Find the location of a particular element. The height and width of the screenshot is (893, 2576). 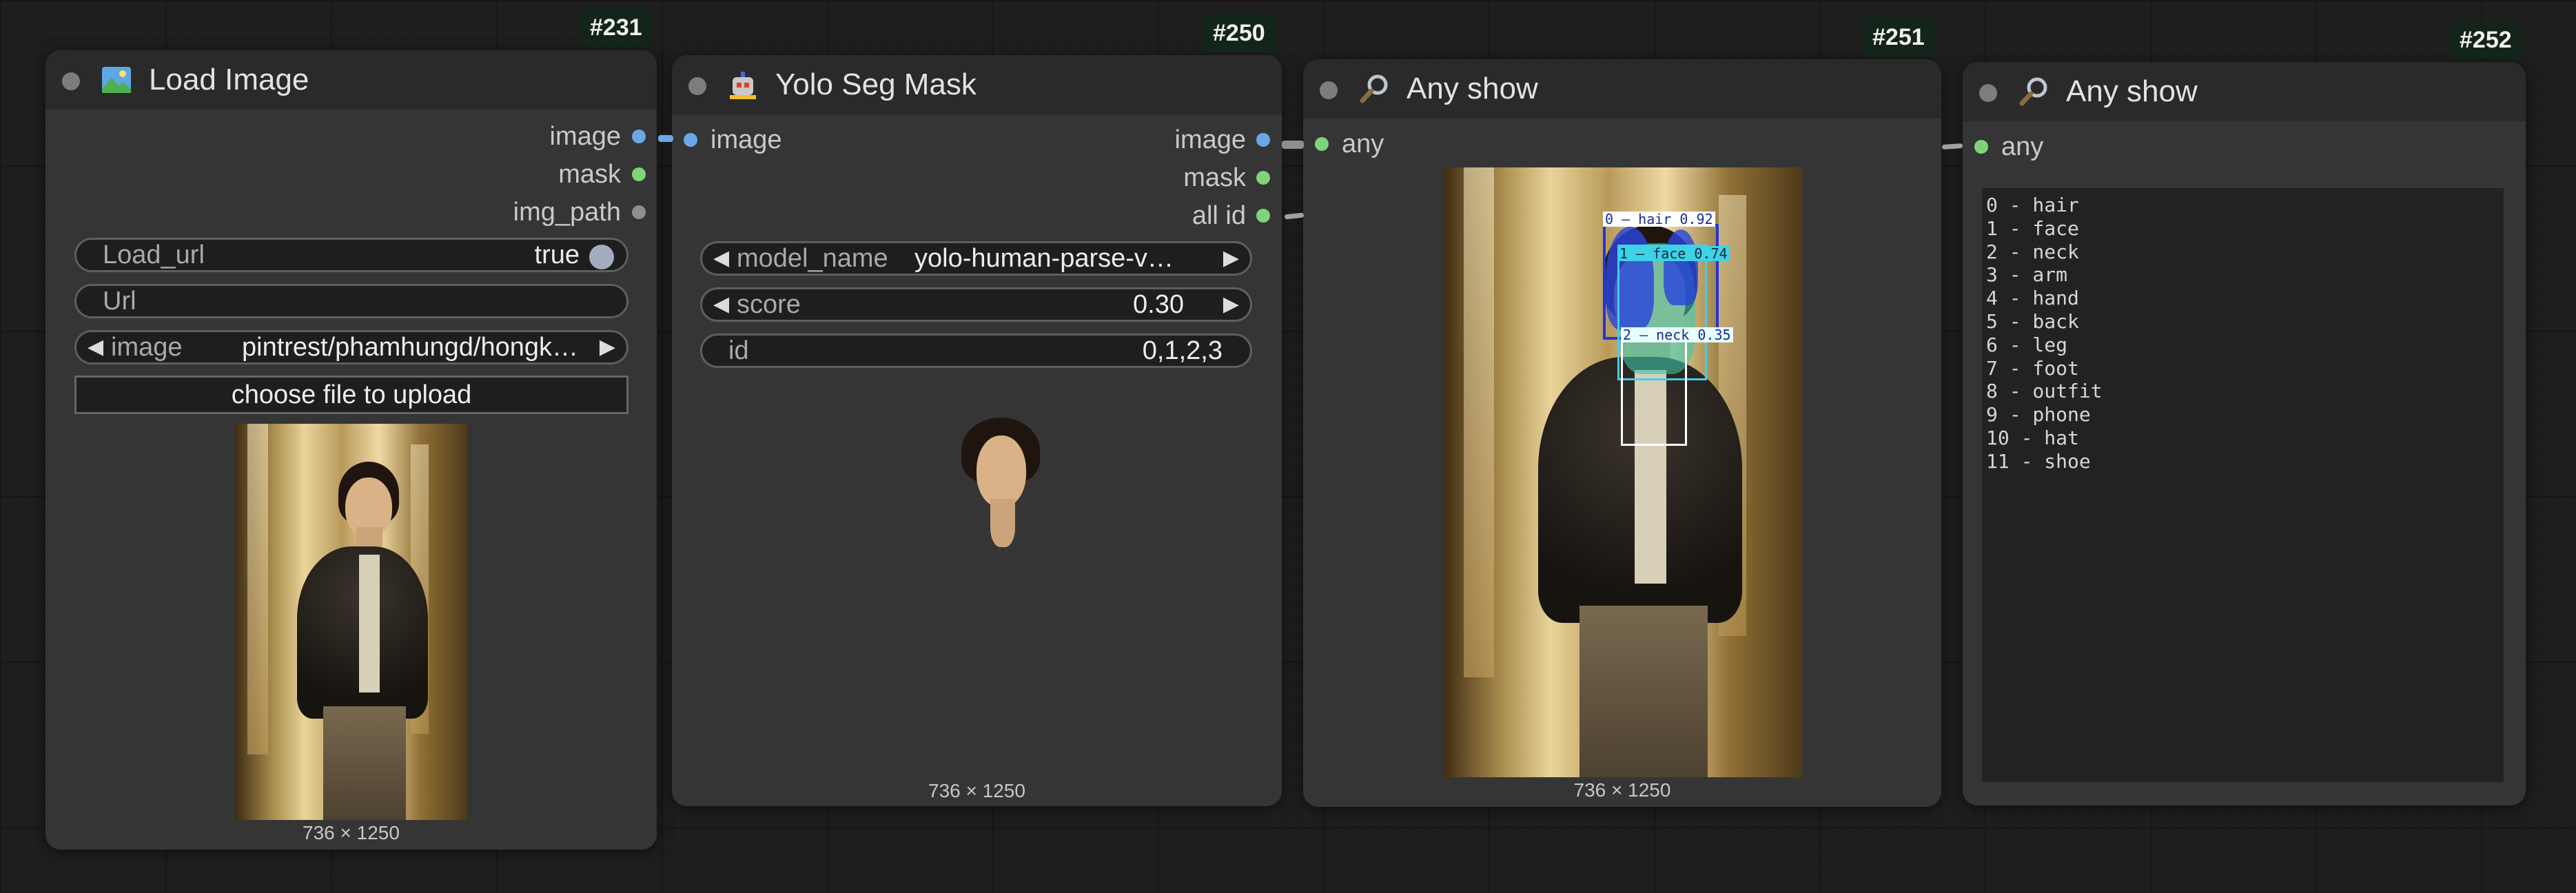

output-all-id: all id is located at coordinates (1219, 215).